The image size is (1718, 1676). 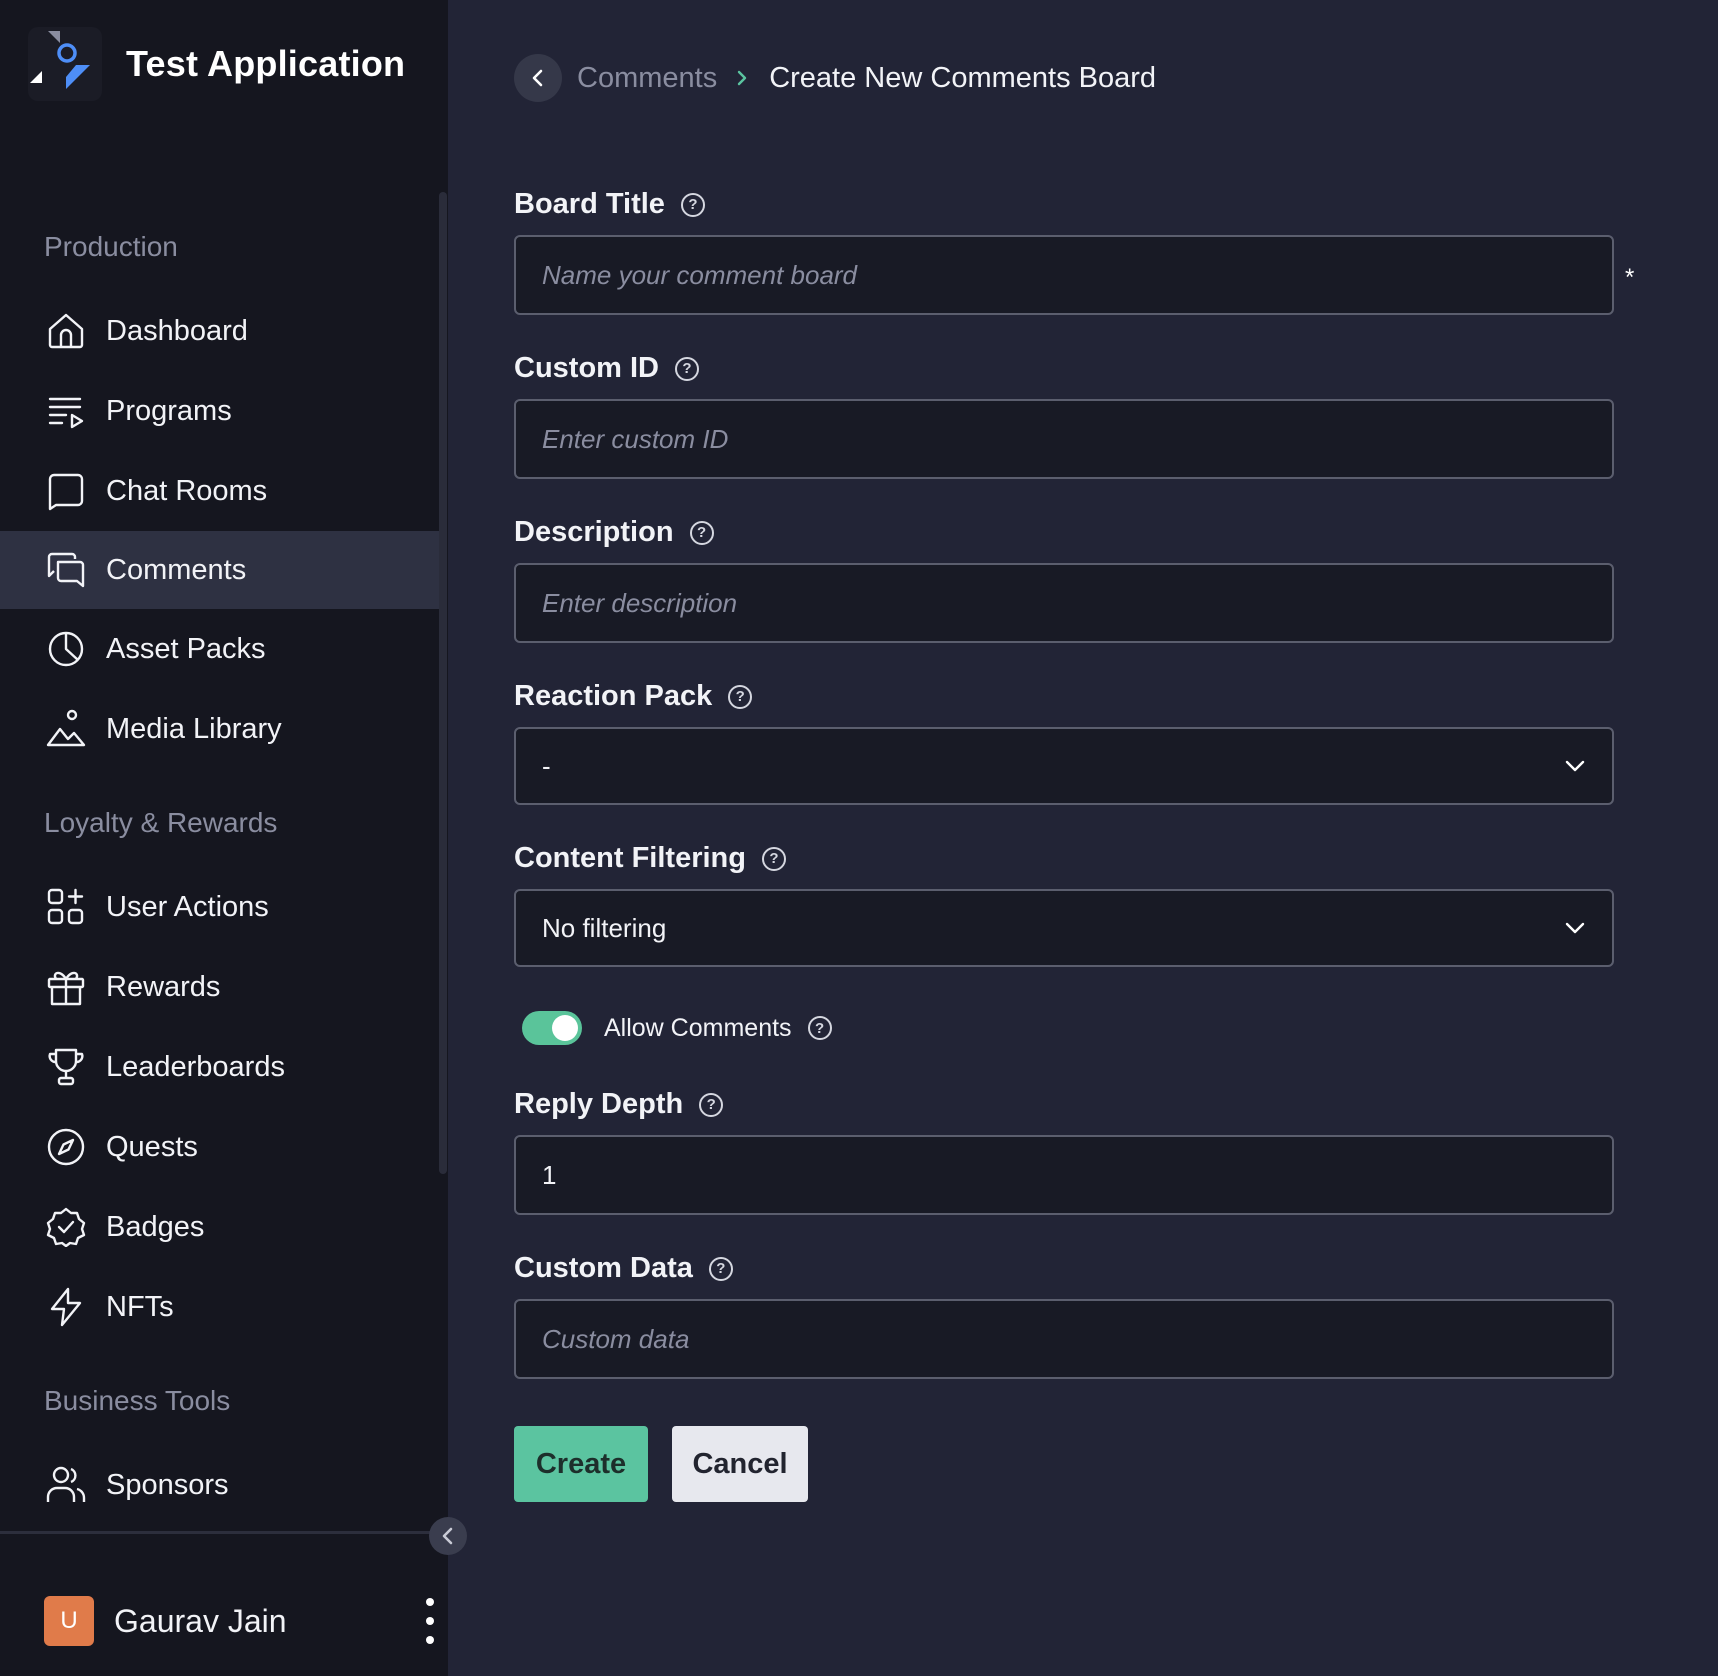 What do you see at coordinates (66, 1067) in the screenshot?
I see `trophy-icon` at bounding box center [66, 1067].